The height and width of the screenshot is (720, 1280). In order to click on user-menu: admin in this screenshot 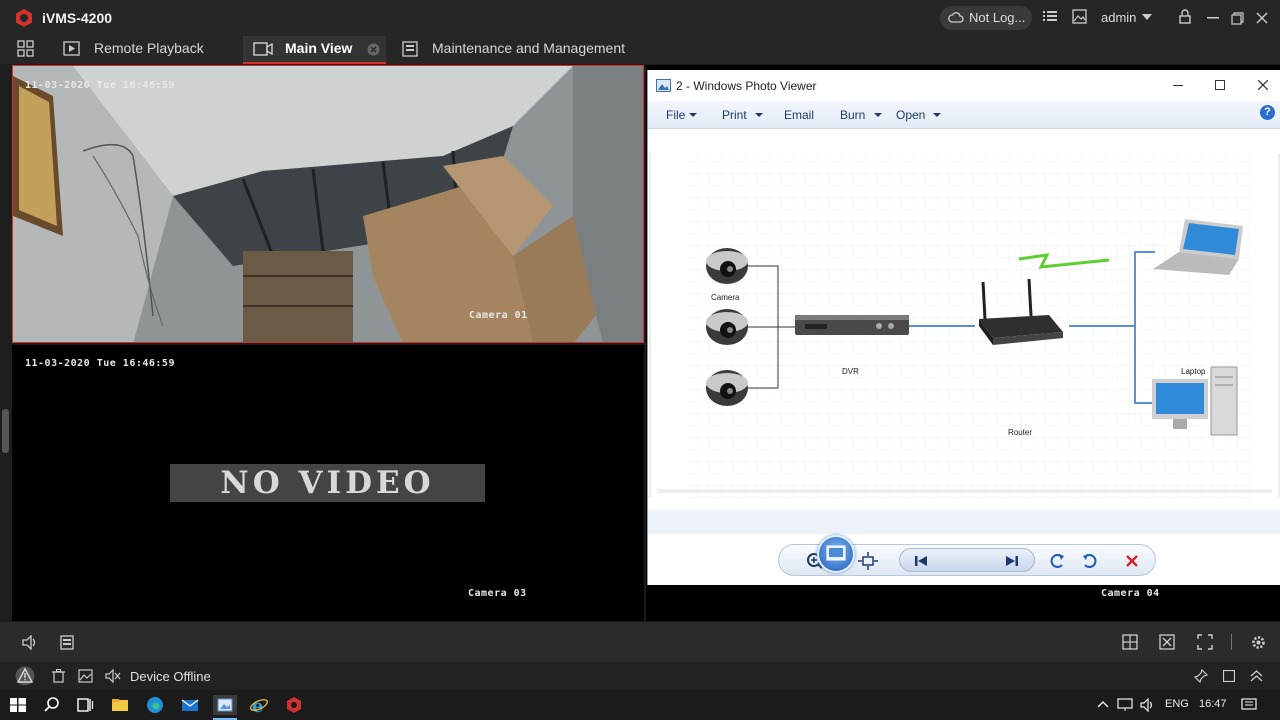, I will do `click(1118, 17)`.